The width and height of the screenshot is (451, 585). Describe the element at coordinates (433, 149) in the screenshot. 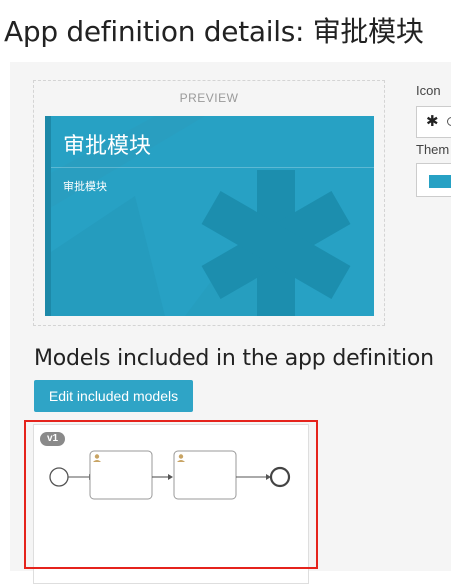

I see `theme-label: Them` at that location.